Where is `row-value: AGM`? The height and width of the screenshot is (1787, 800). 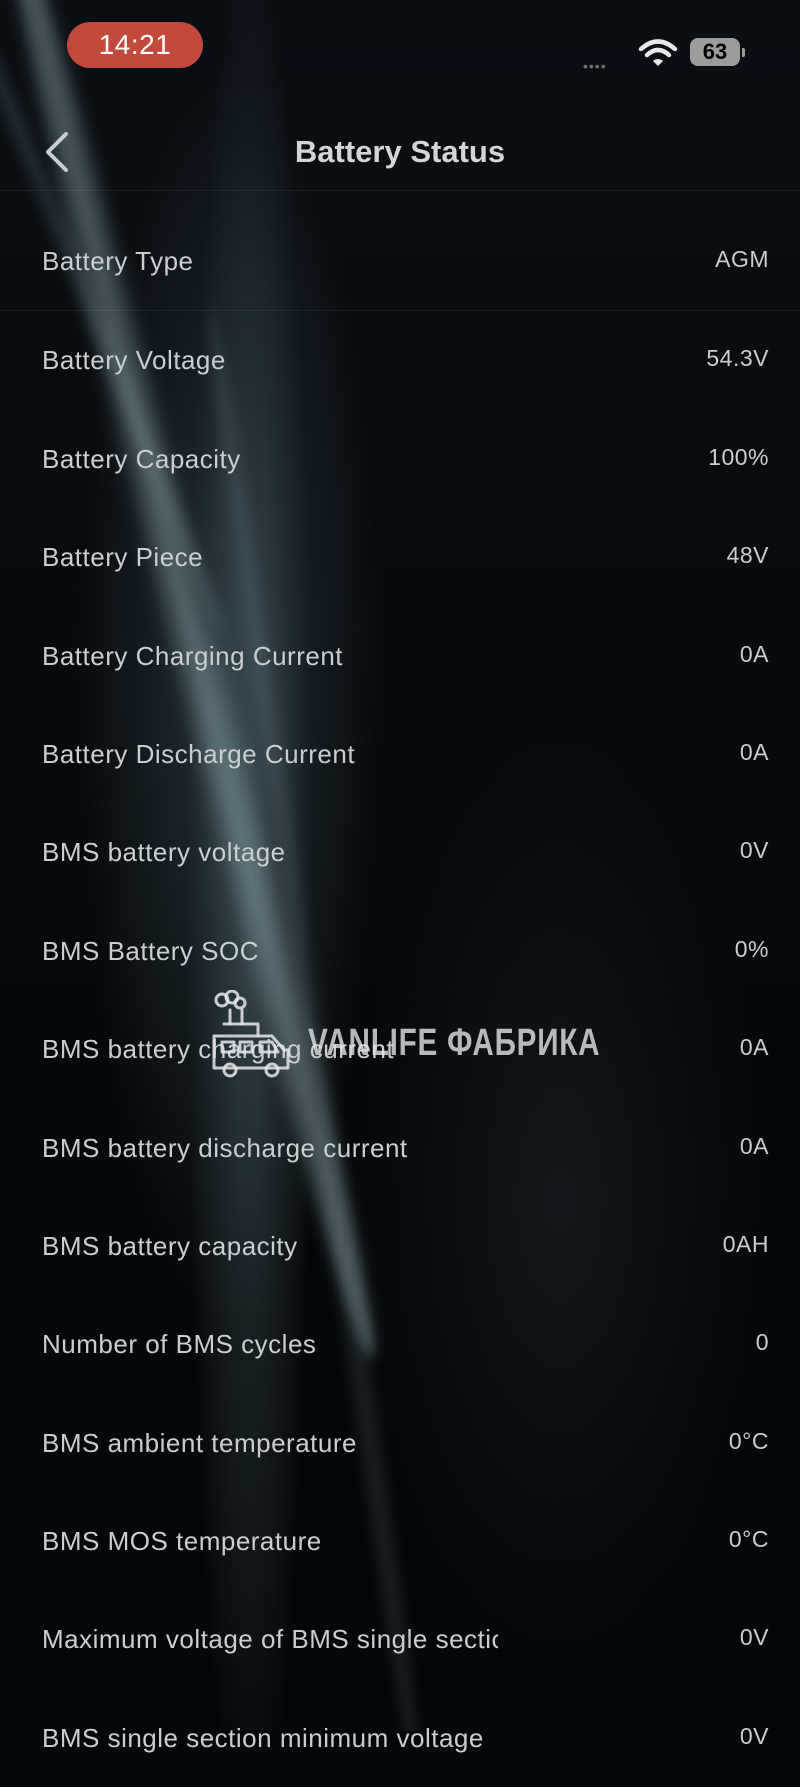 row-value: AGM is located at coordinates (742, 259).